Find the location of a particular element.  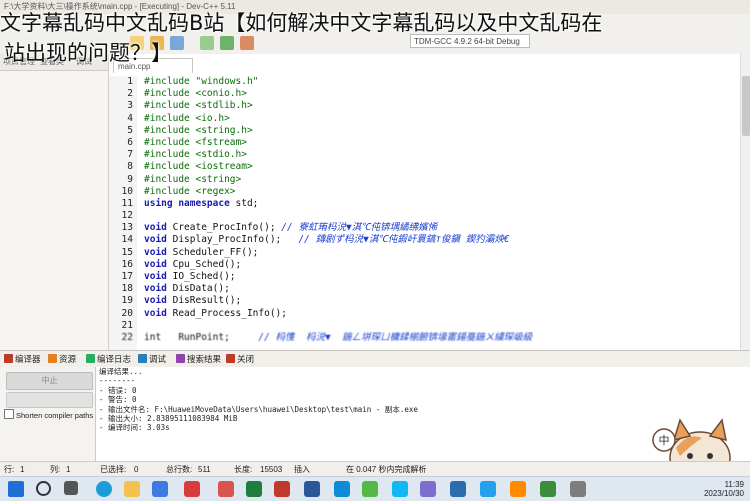

code-line: 7 #include <stdio.h> is located at coordinates (424, 155).